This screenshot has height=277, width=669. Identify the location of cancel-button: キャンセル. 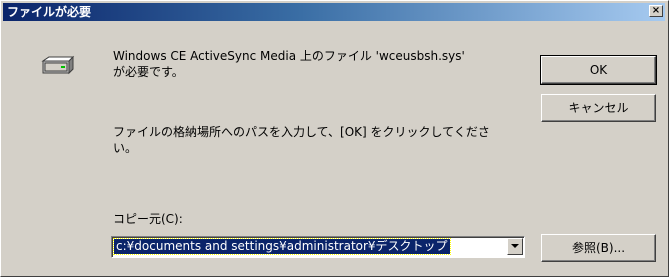
(598, 108).